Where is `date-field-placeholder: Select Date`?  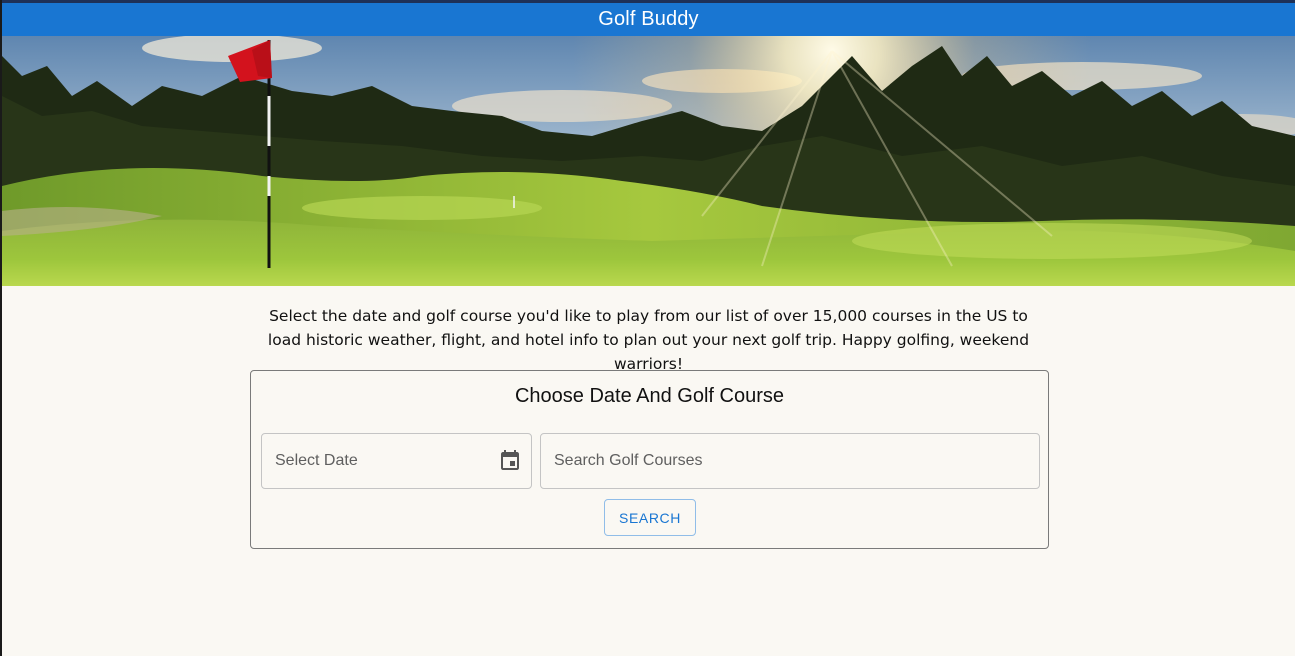 date-field-placeholder: Select Date is located at coordinates (316, 460).